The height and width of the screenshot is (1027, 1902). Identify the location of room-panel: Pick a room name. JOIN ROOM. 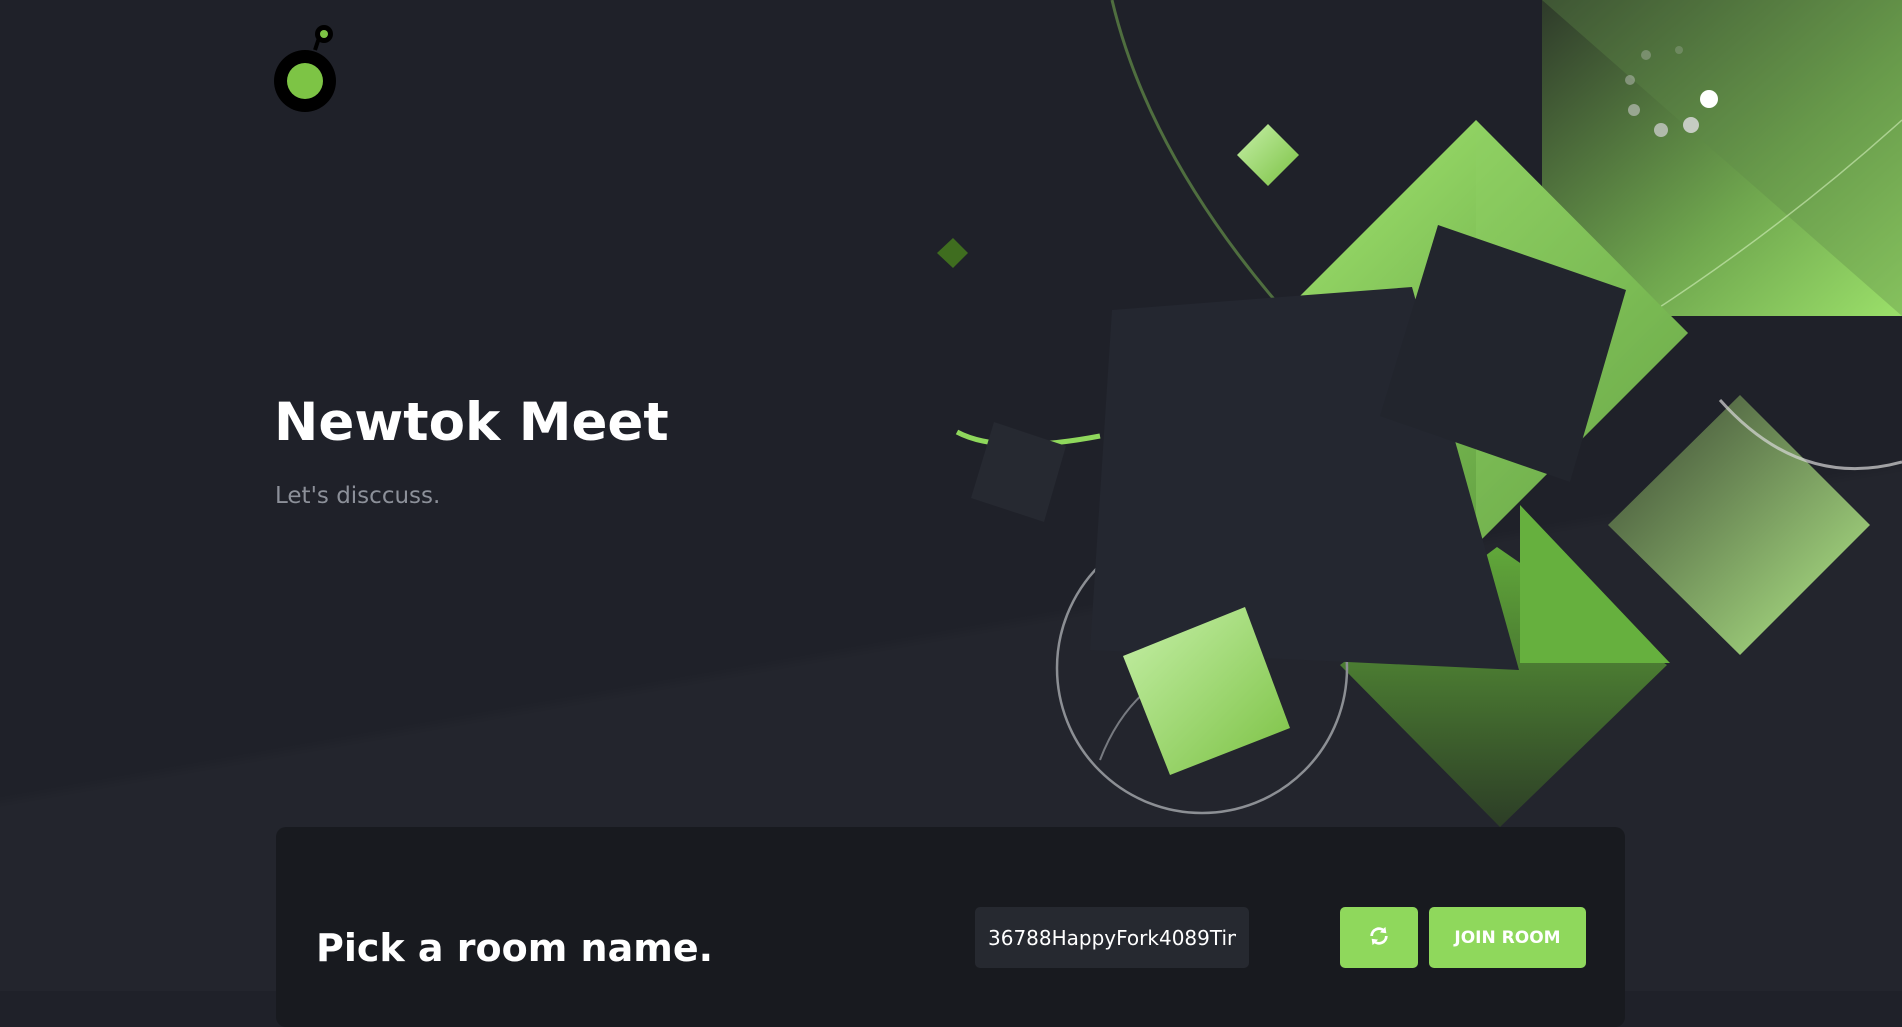
(950, 927).